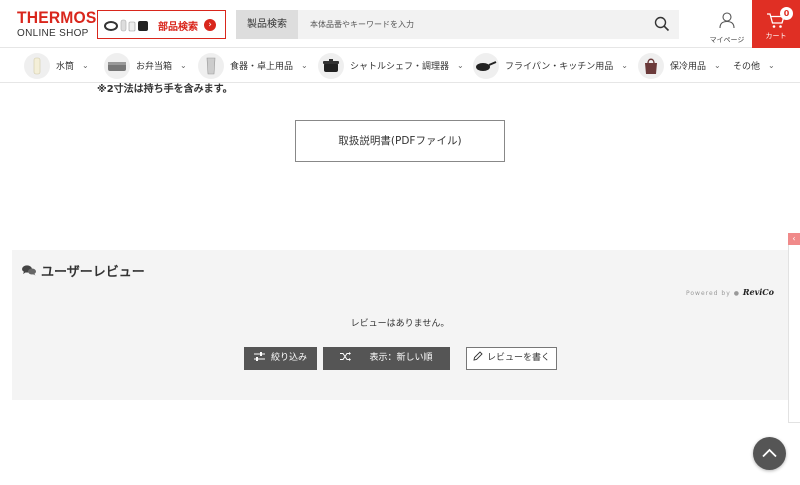 Image resolution: width=800 pixels, height=485 pixels. I want to click on site-header: THERMOS ONLINE SHOP 部品検索 › 製品検索 マイページ 0, so click(400, 24).